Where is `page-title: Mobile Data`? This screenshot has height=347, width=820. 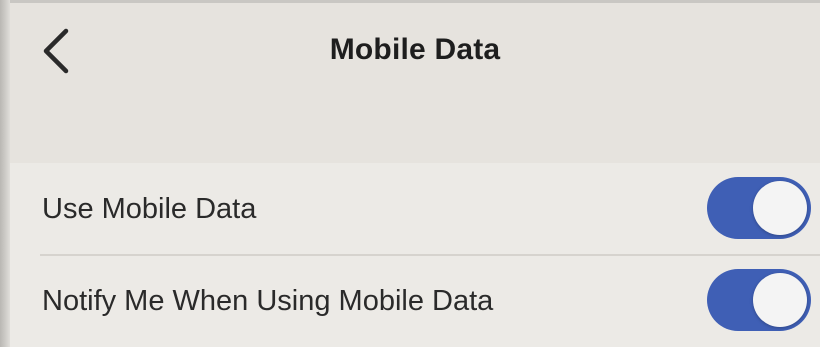 page-title: Mobile Data is located at coordinates (415, 49).